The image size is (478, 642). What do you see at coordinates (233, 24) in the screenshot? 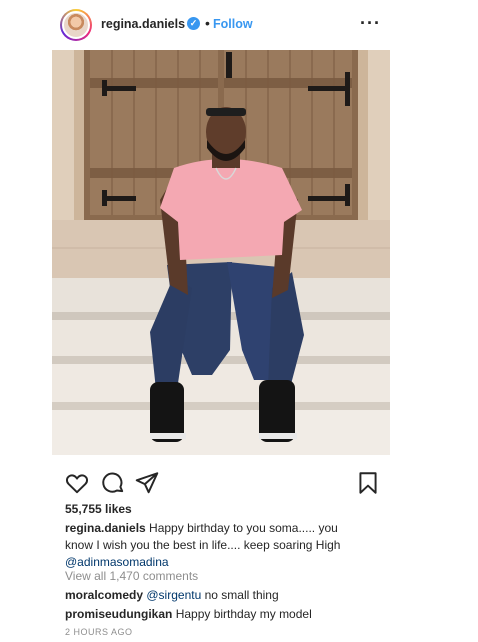
I see `follow-button: Follow` at bounding box center [233, 24].